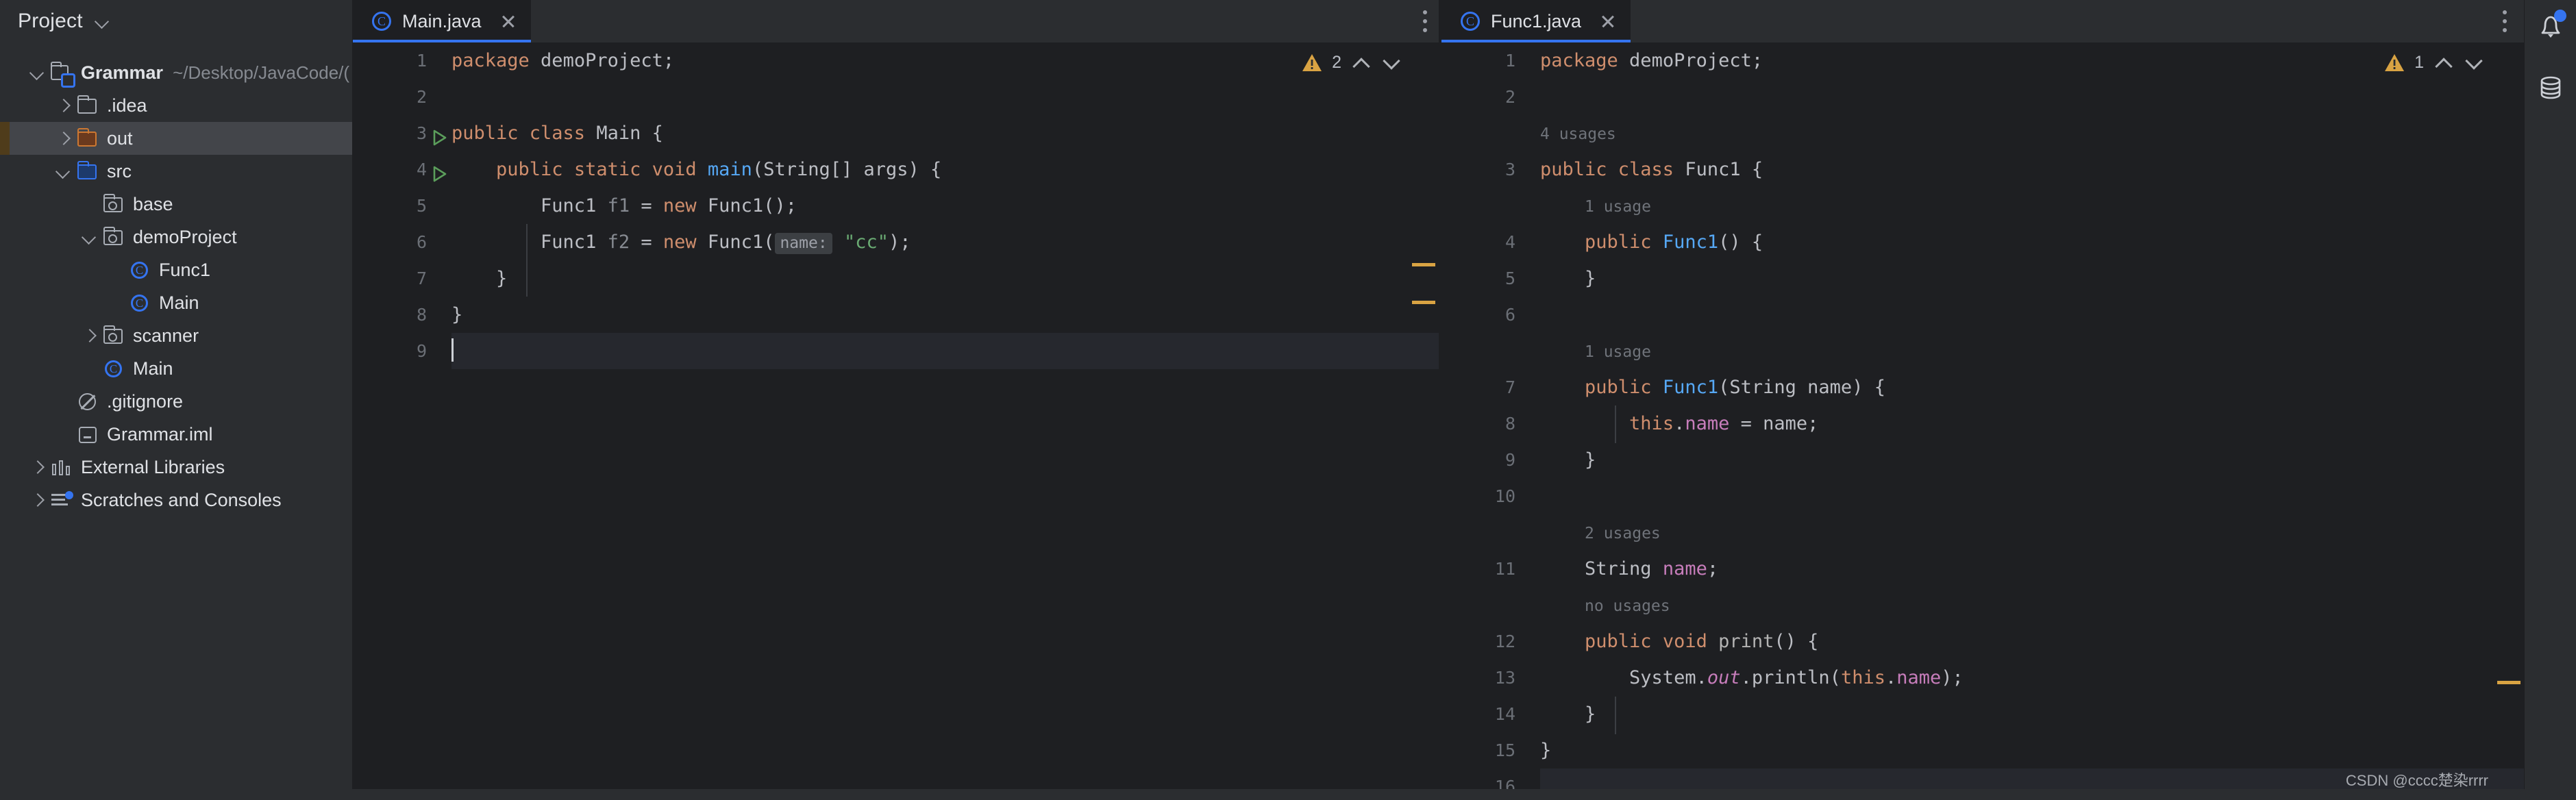 This screenshot has height=800, width=2576. I want to click on project-panel-header: Project, so click(176, 21).